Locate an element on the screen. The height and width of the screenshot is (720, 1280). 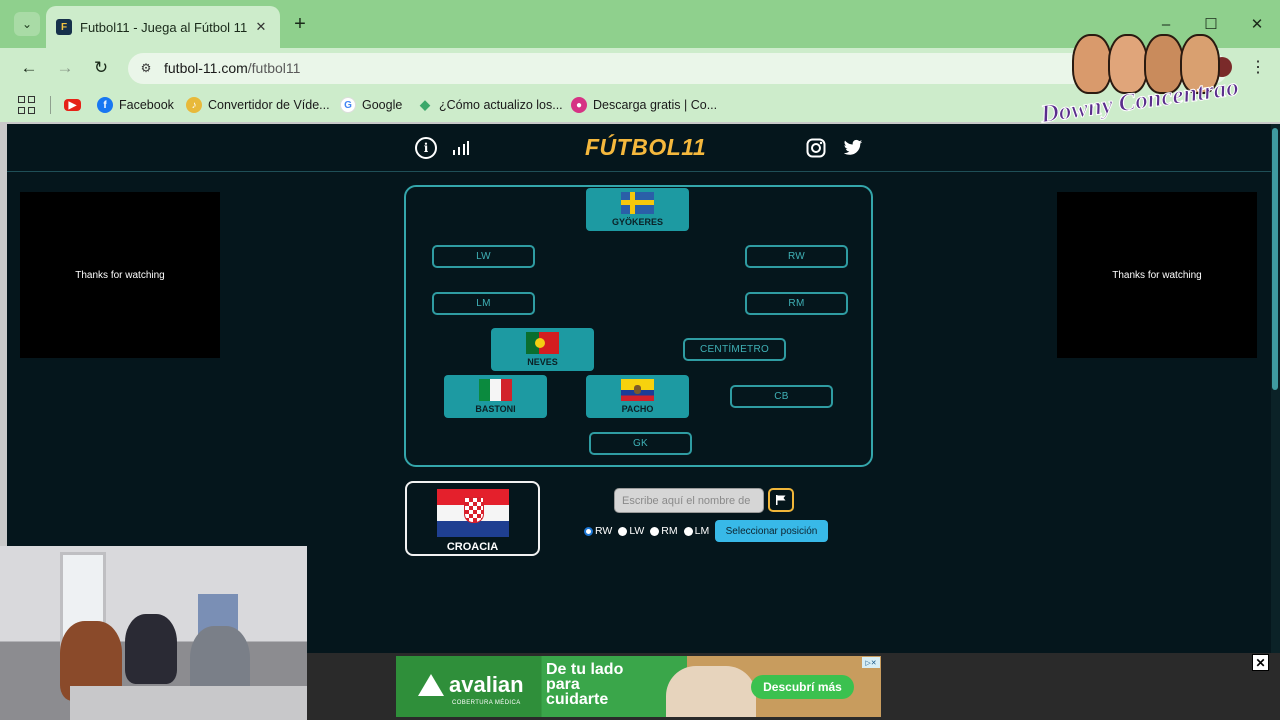
site-header: i FÚTBOL11 is located at coordinates (639, 148).